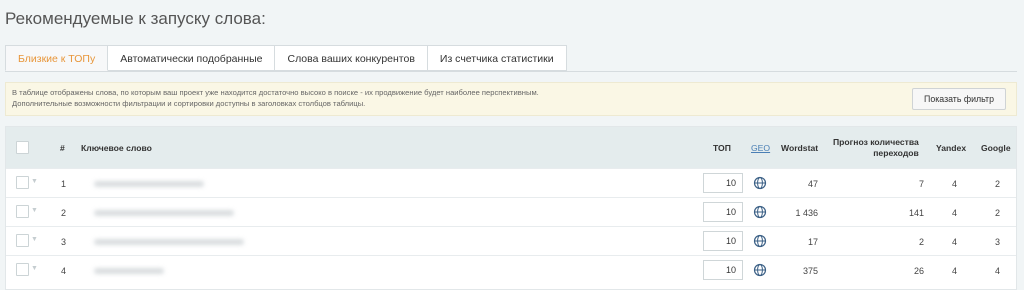 The height and width of the screenshot is (290, 1024). I want to click on header-yandex: Yandex, so click(951, 148).